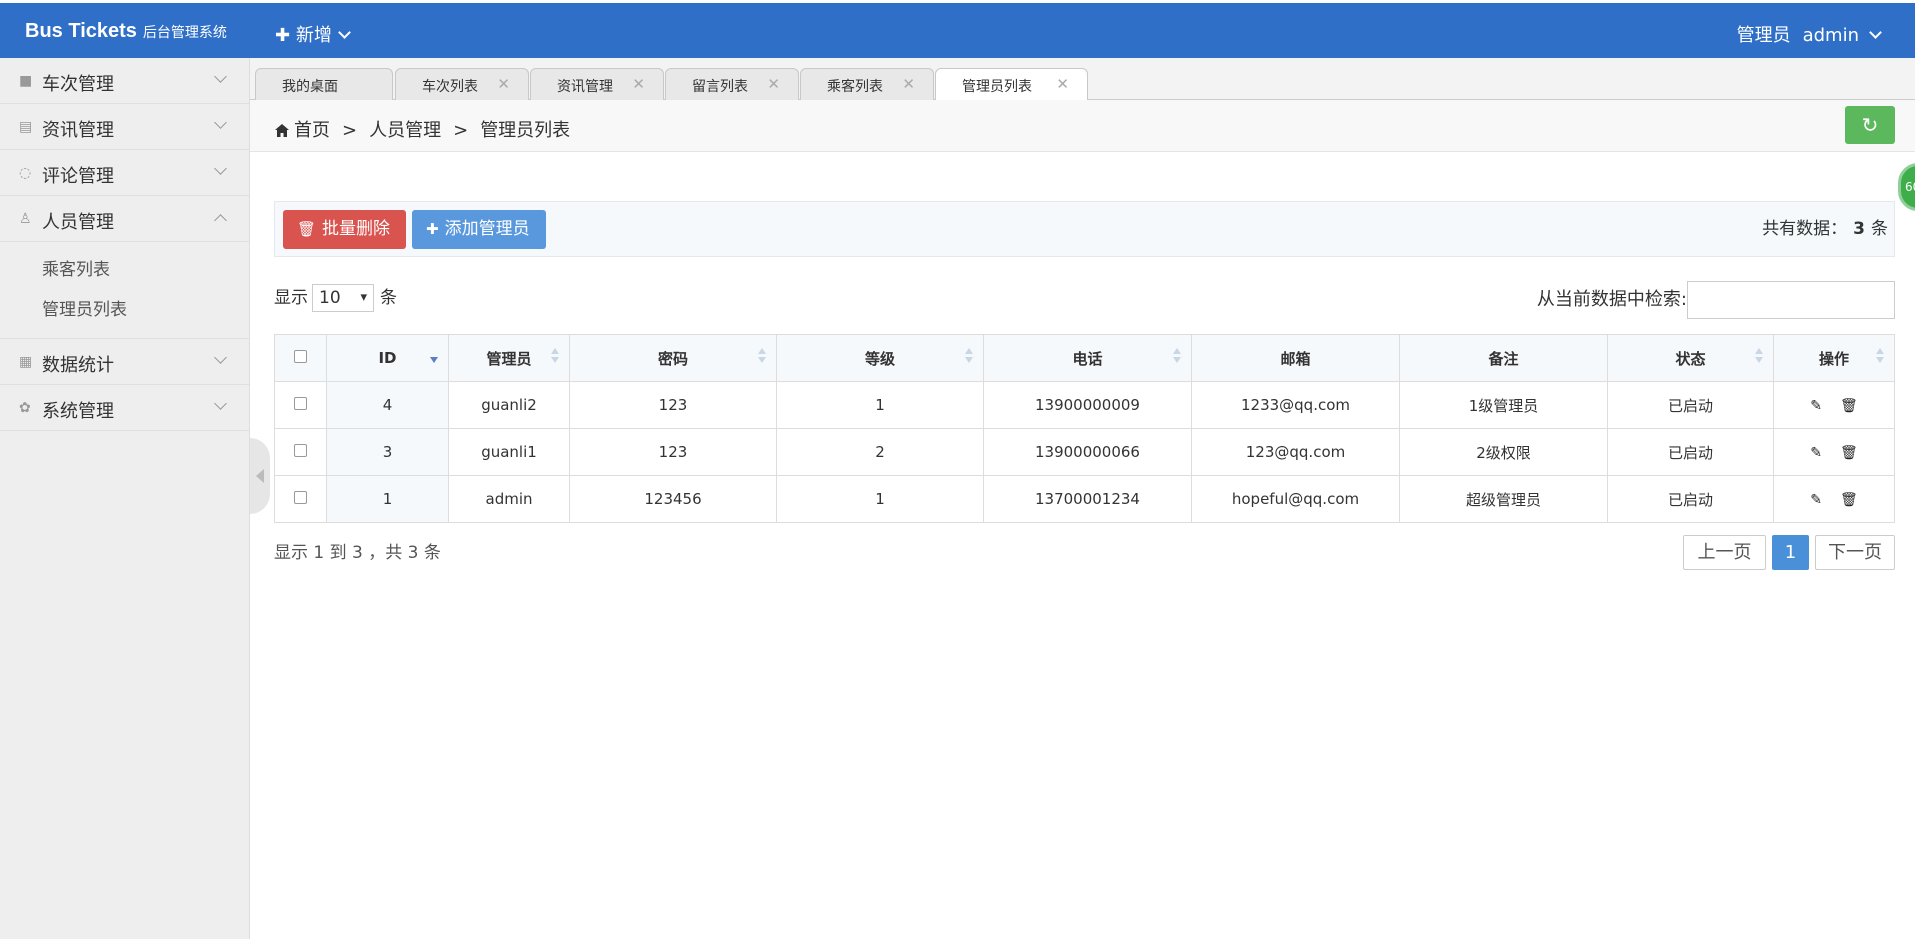 This screenshot has height=939, width=1915. I want to click on prev-page-button: 上一页, so click(1724, 552).